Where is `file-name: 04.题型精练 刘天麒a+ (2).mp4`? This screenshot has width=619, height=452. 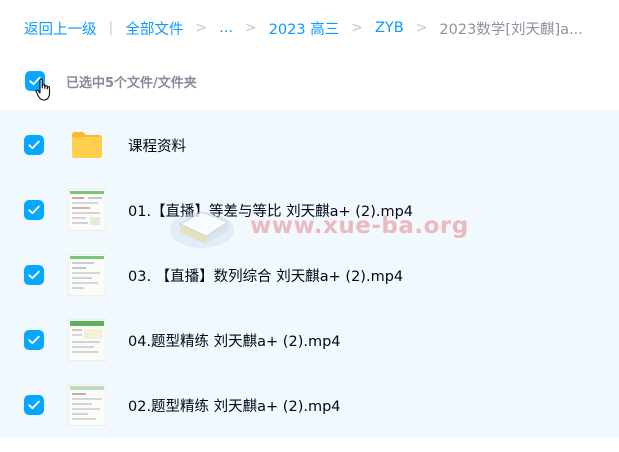 file-name: 04.题型精练 刘天麒a+ (2).mp4 is located at coordinates (234, 340).